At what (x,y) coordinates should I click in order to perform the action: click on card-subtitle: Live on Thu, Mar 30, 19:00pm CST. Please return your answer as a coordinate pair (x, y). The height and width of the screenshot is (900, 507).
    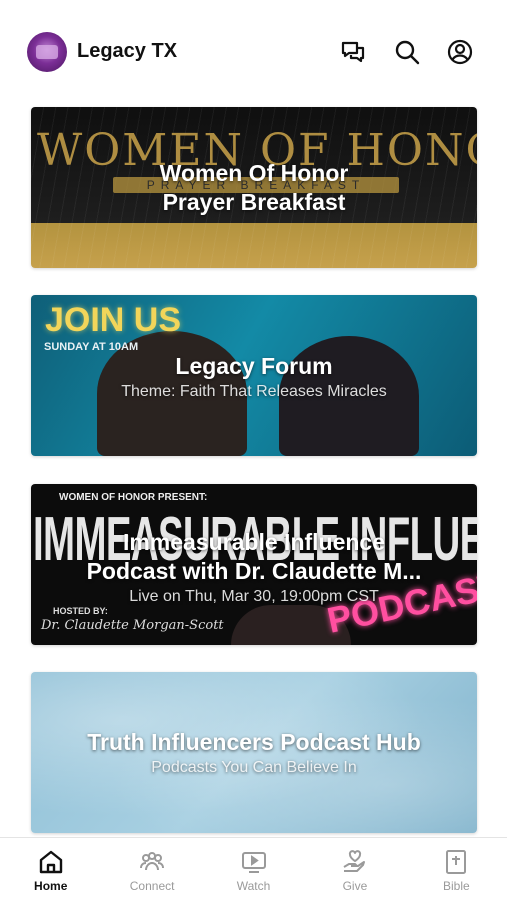
    Looking at the image, I should click on (254, 596).